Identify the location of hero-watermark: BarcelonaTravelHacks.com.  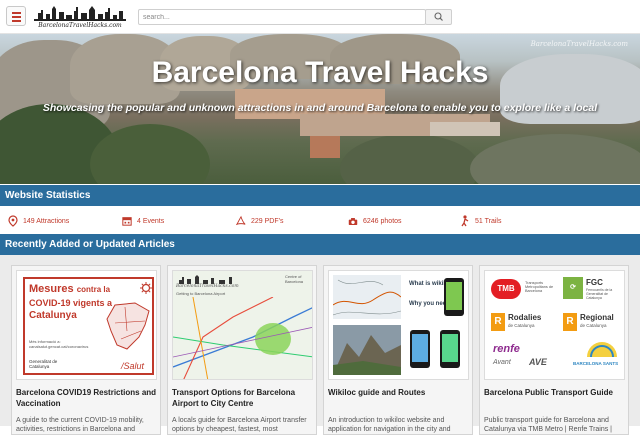
(579, 44).